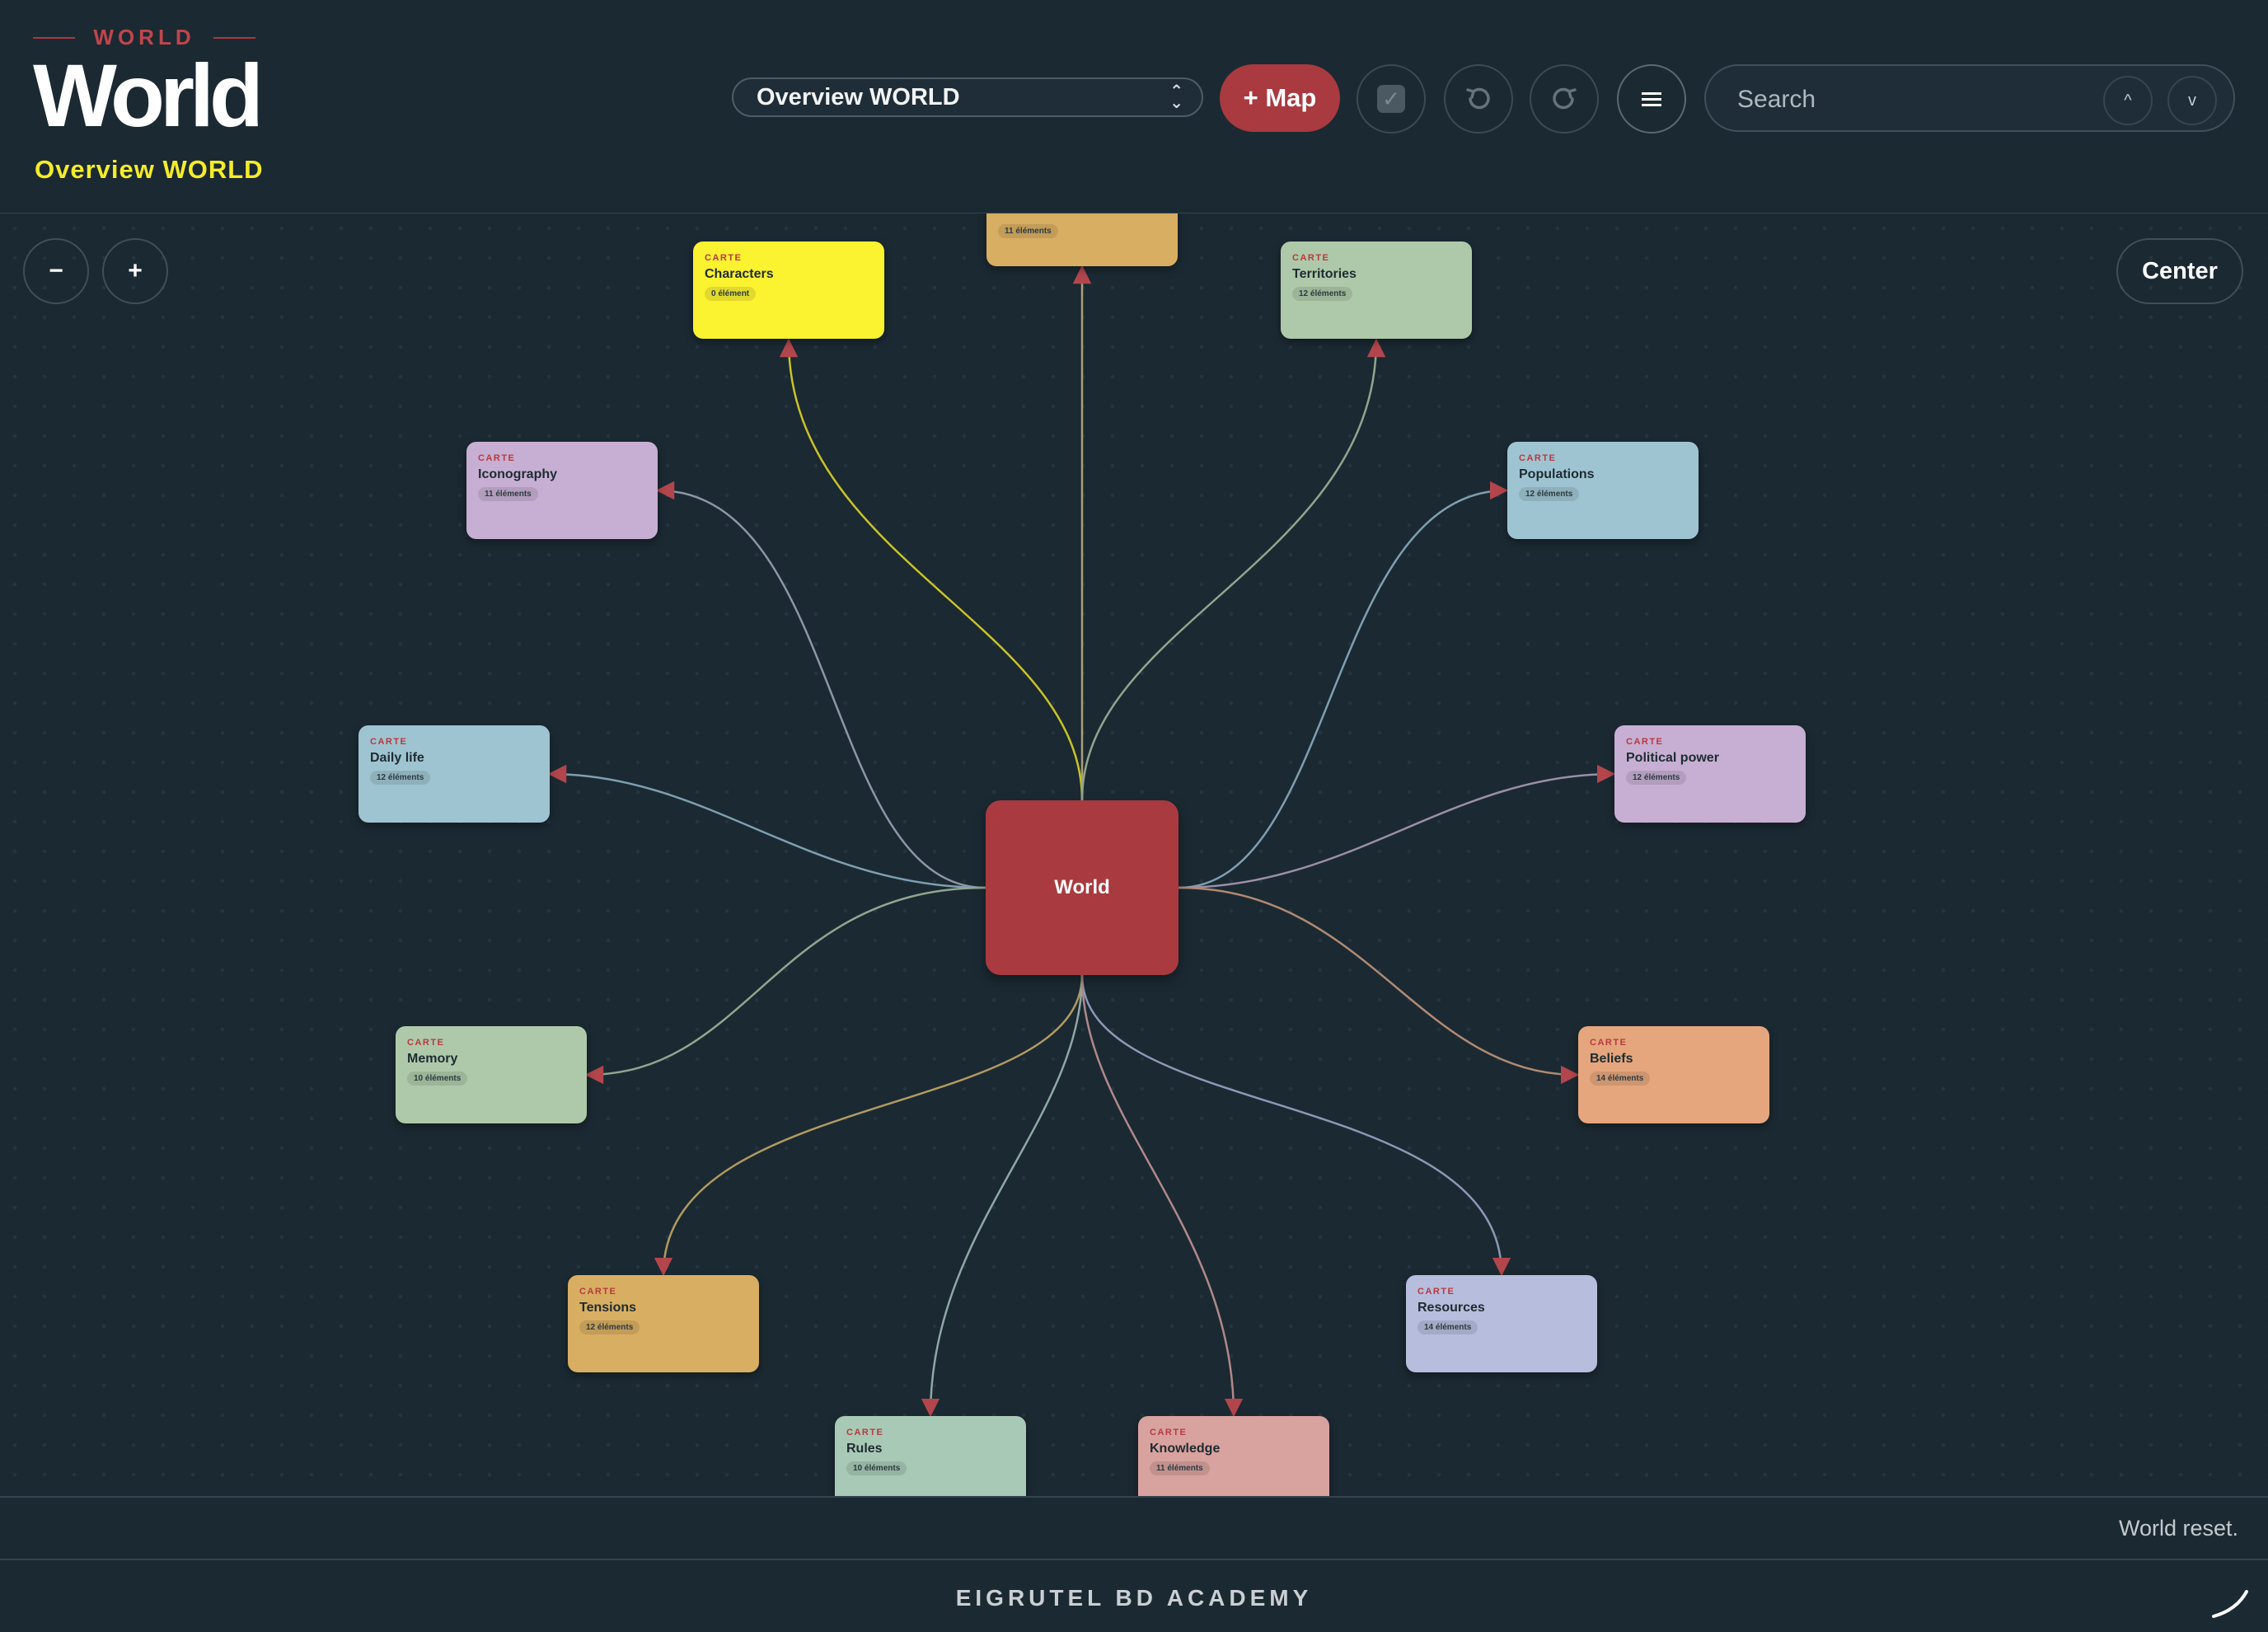  What do you see at coordinates (1002, 1196) in the screenshot?
I see `edge-rules` at bounding box center [1002, 1196].